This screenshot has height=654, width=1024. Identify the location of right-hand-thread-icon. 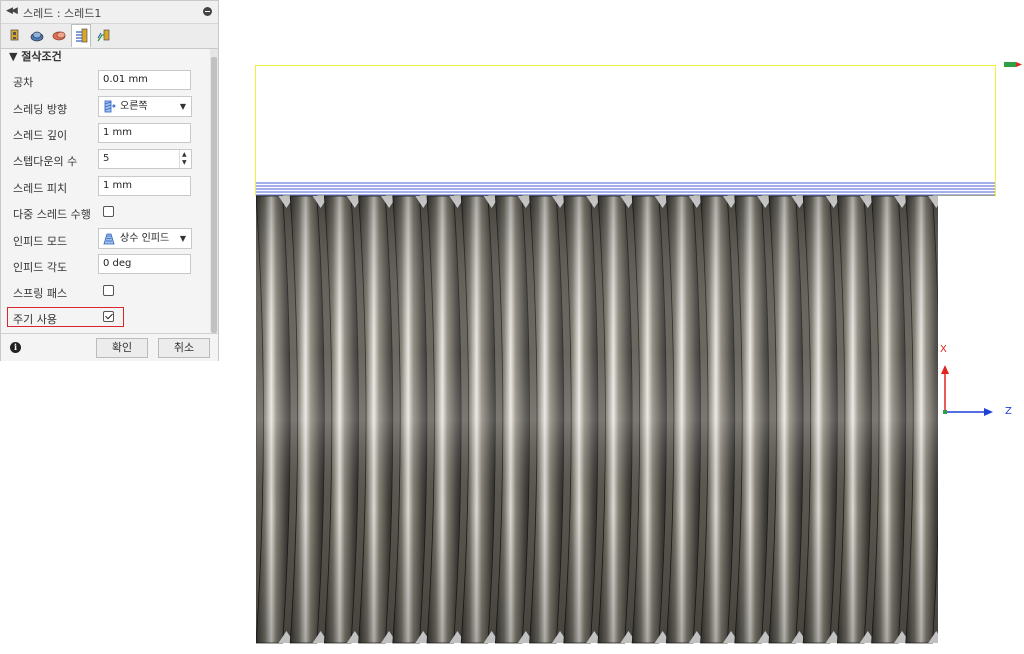
(109, 110).